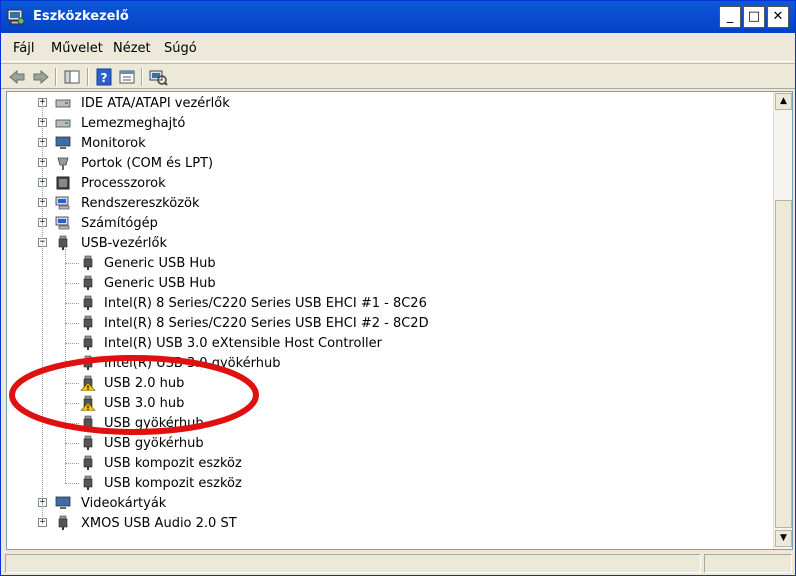  What do you see at coordinates (748, 563) in the screenshot?
I see `status-pane-secondary` at bounding box center [748, 563].